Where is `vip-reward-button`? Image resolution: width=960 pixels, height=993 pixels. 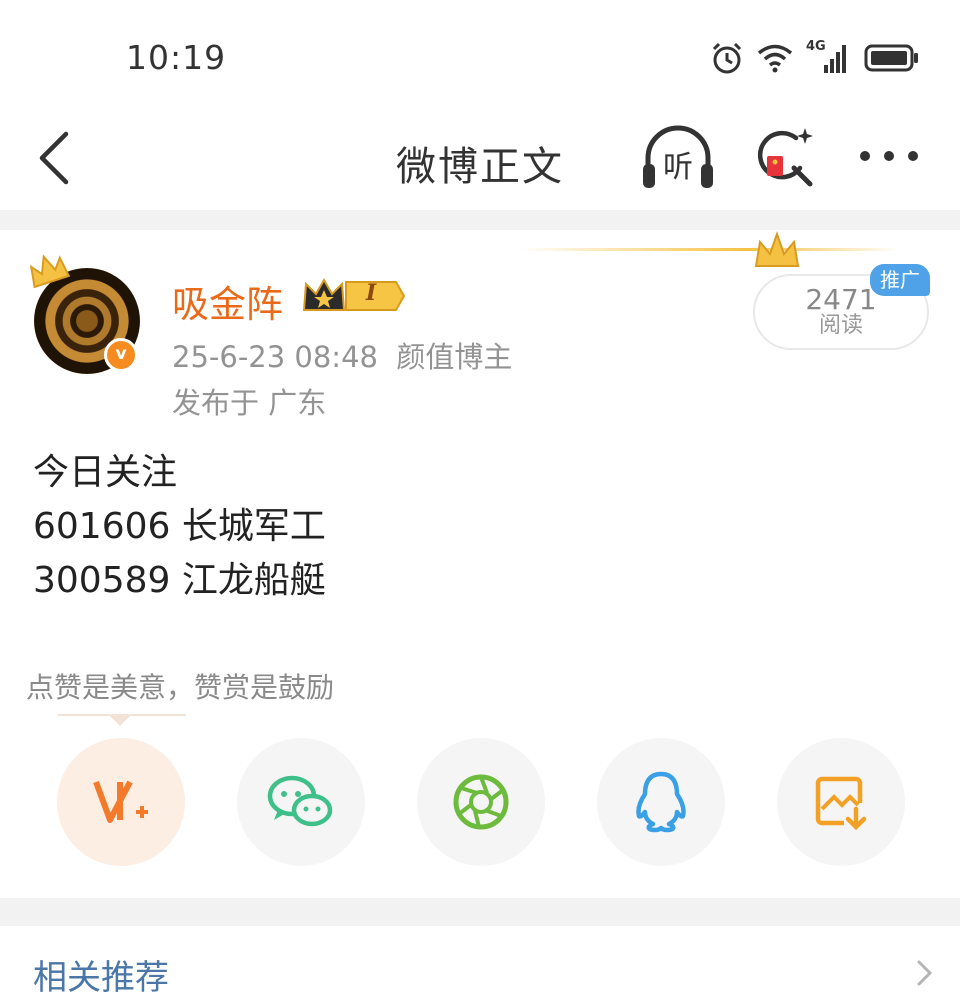 vip-reward-button is located at coordinates (121, 802).